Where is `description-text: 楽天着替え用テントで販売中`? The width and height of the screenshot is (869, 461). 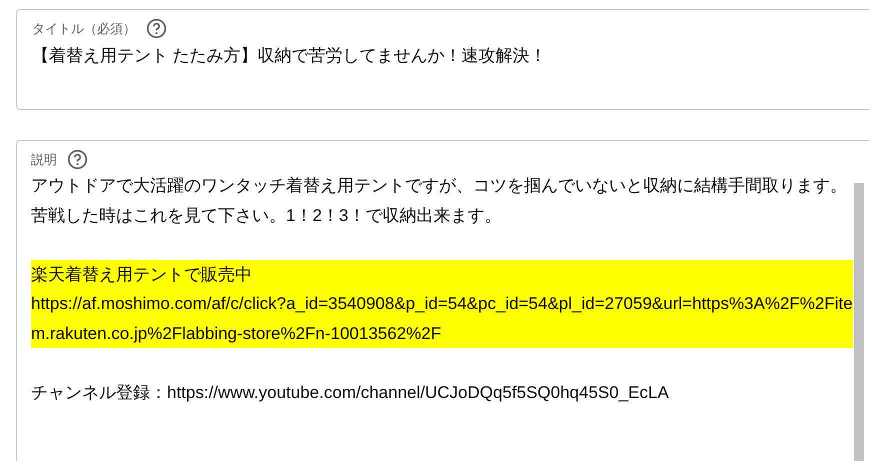 description-text: 楽天着替え用テントで販売中 is located at coordinates (142, 275).